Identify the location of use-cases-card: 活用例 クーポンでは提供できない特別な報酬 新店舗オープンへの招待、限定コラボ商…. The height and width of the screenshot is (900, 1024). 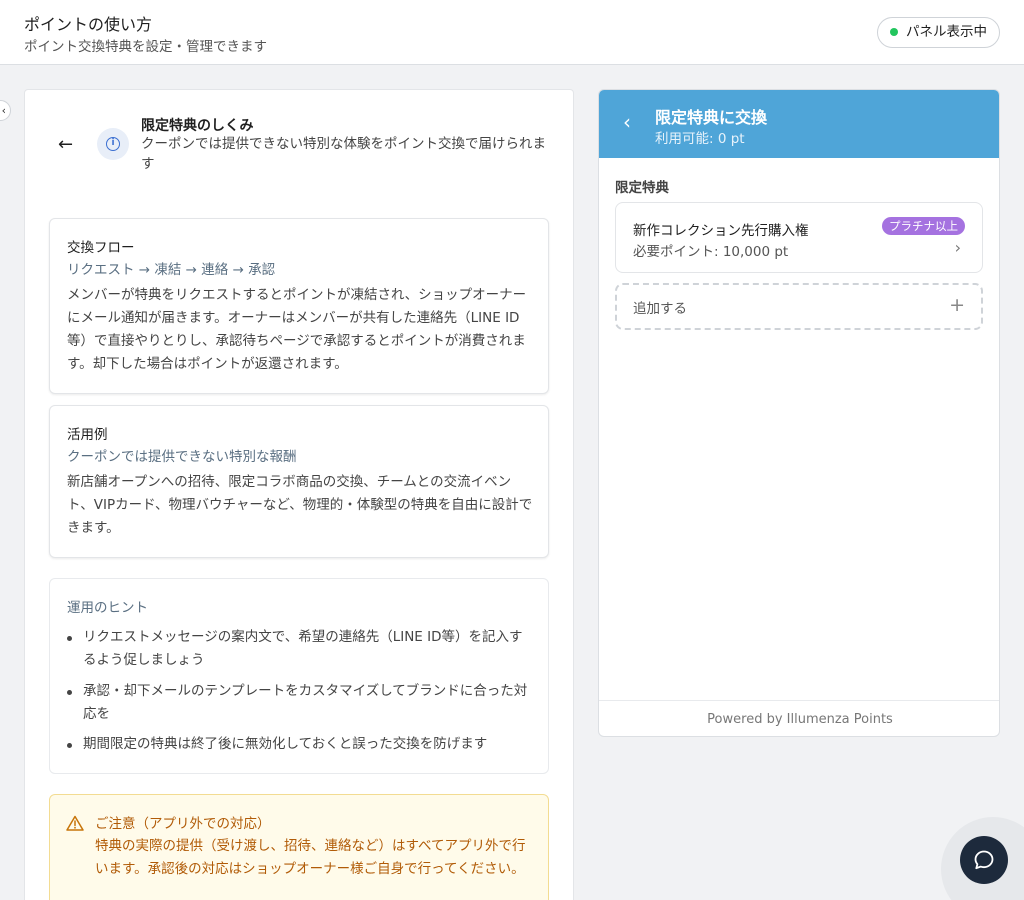
(299, 481).